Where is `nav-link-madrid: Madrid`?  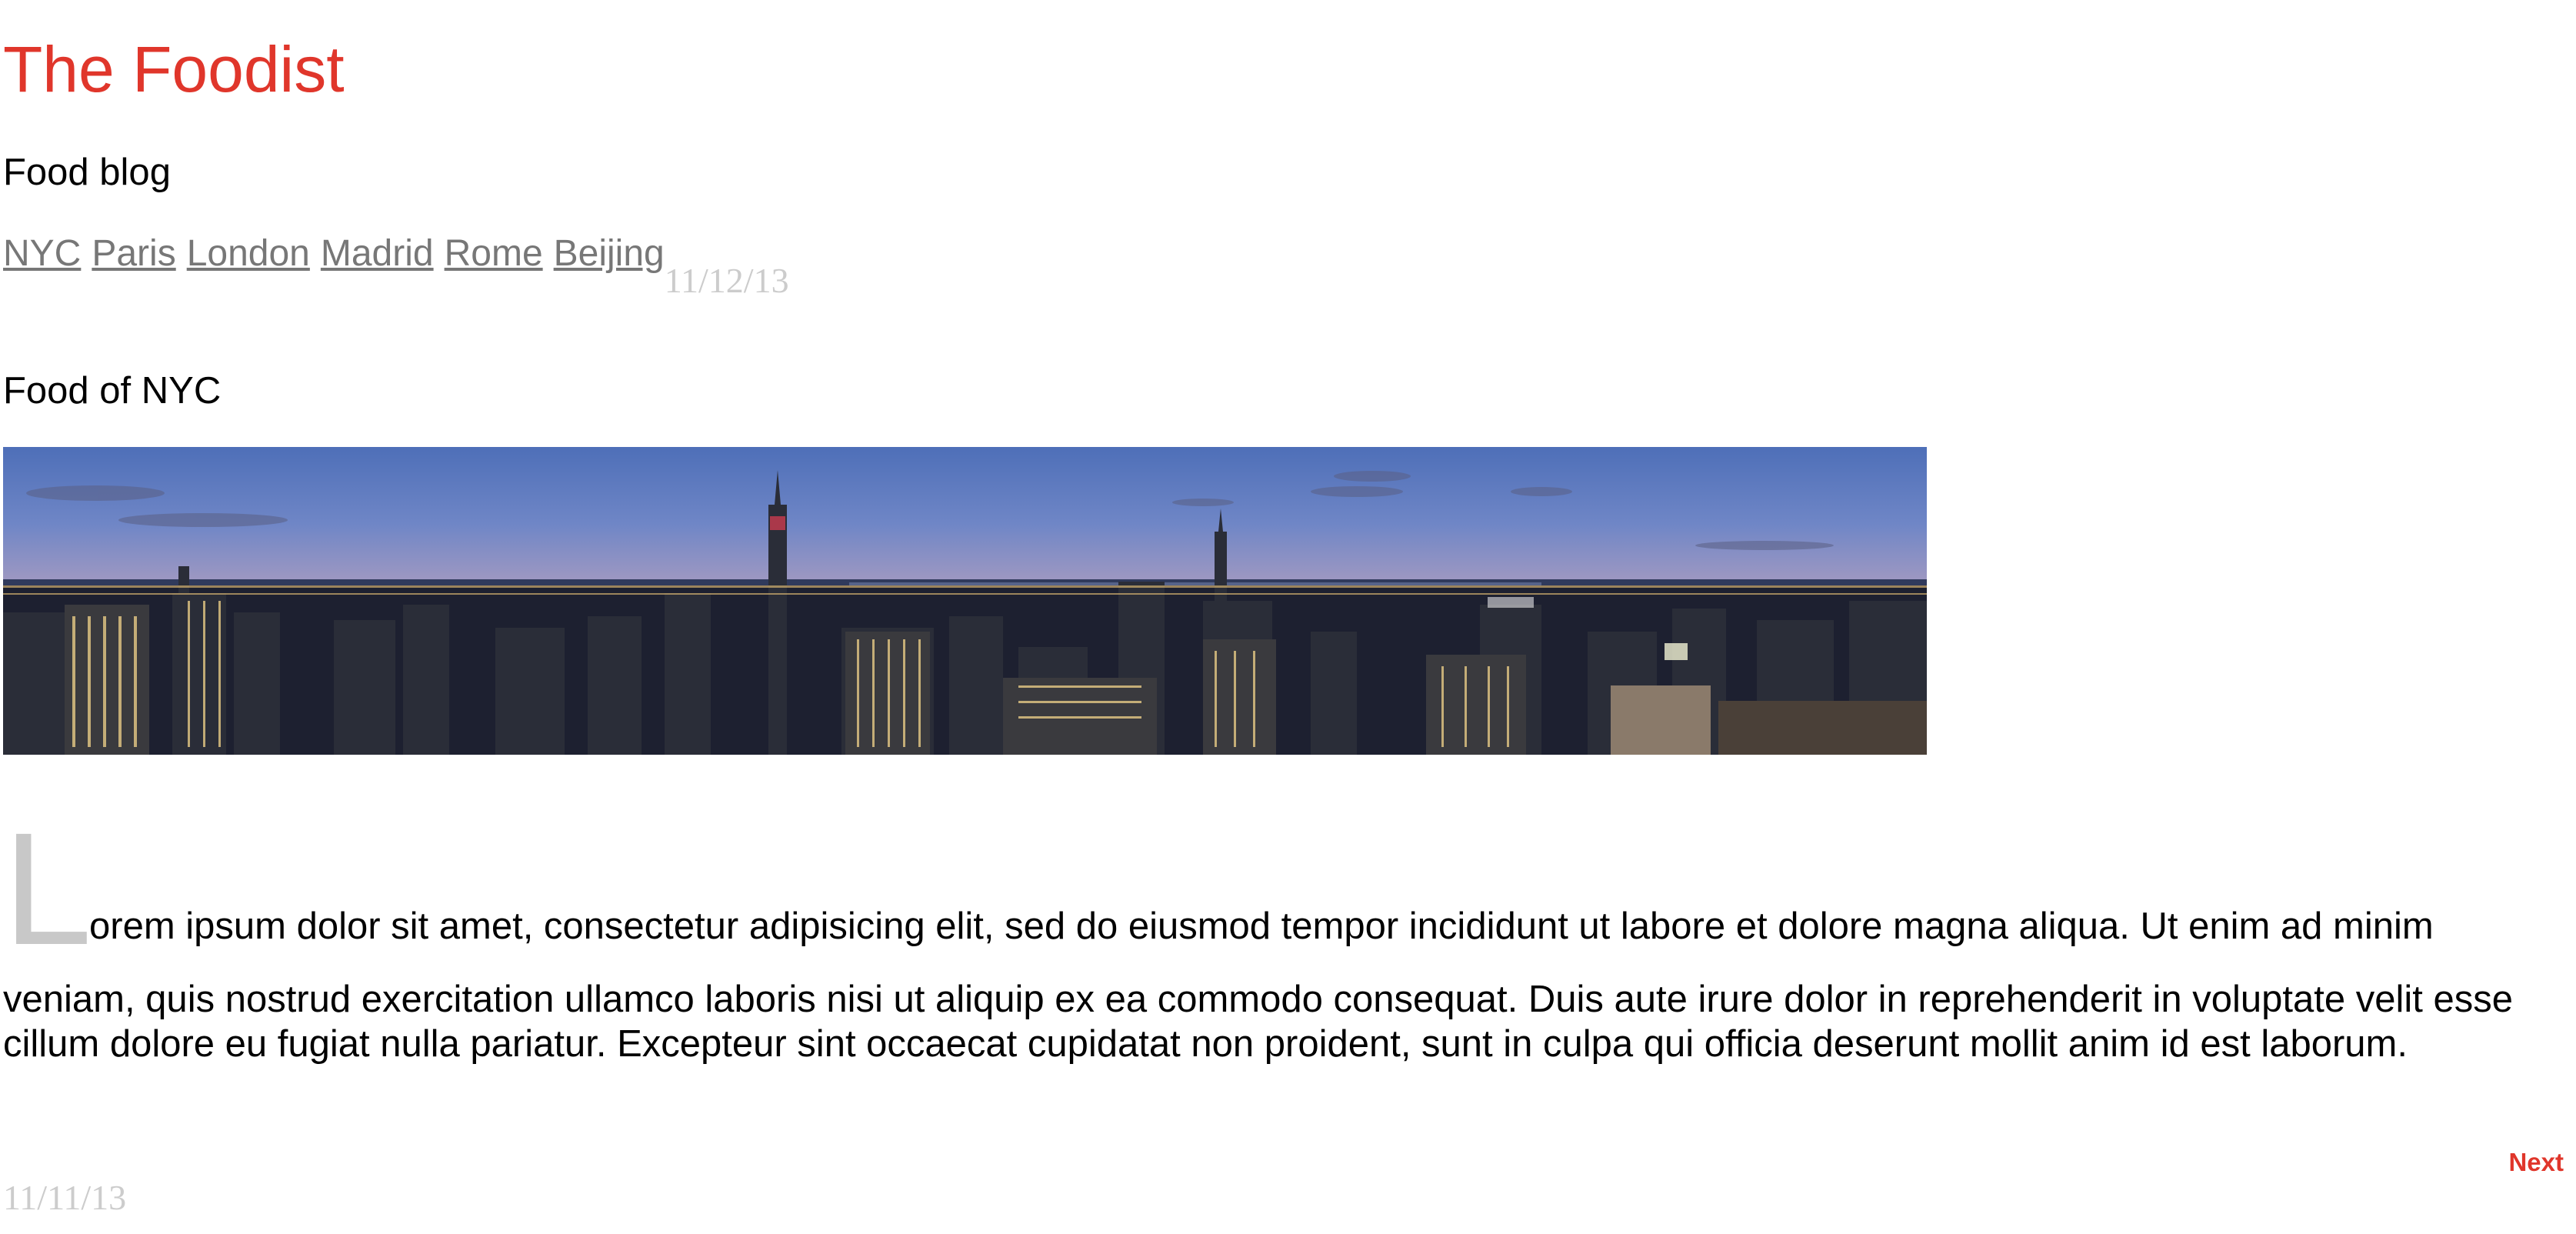 nav-link-madrid: Madrid is located at coordinates (377, 254).